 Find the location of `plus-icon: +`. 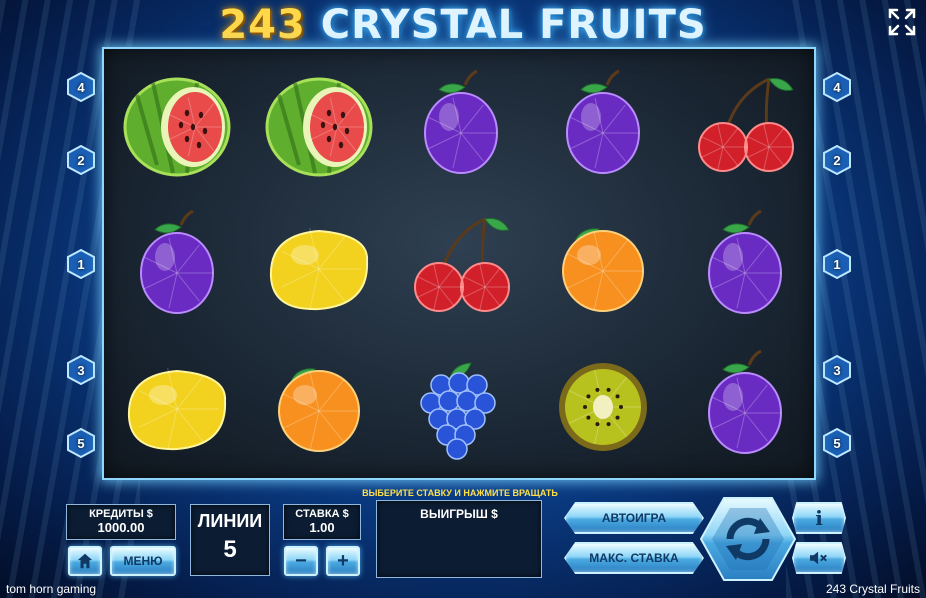

plus-icon: + is located at coordinates (343, 560).